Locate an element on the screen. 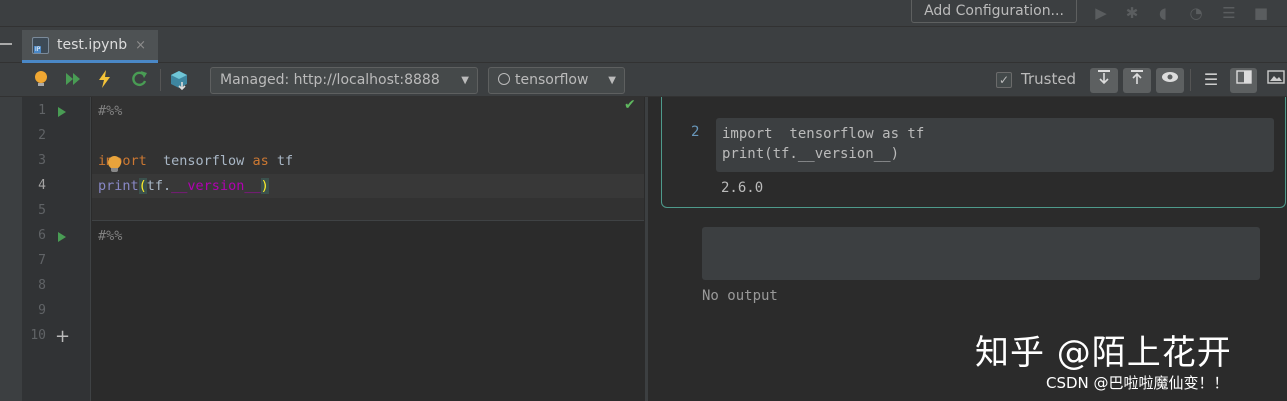  close-icon: × is located at coordinates (140, 45).